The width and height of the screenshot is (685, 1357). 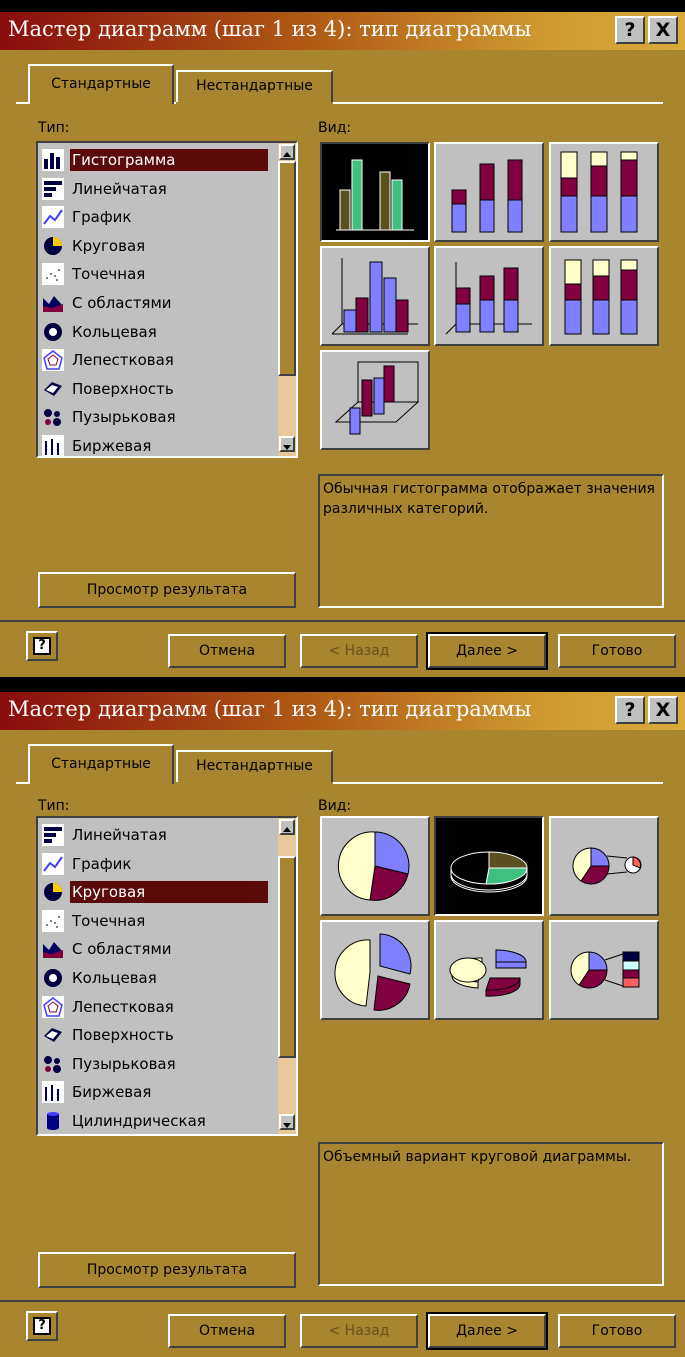 I want to click on list-item-label: Пузырьковая, so click(x=124, y=1063).